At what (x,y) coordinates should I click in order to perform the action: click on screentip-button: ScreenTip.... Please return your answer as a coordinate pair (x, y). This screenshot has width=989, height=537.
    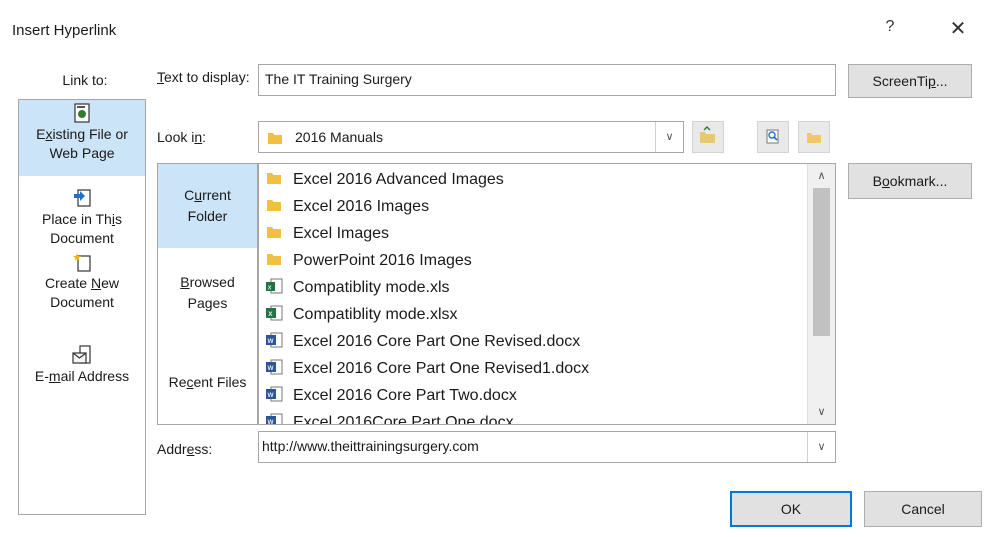
    Looking at the image, I should click on (910, 81).